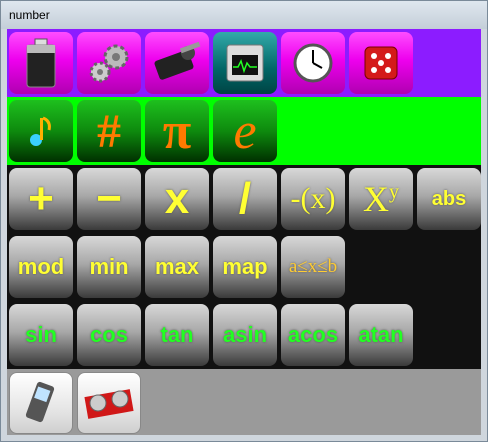 This screenshot has height=442, width=488. I want to click on title-bar: number, so click(244, 15).